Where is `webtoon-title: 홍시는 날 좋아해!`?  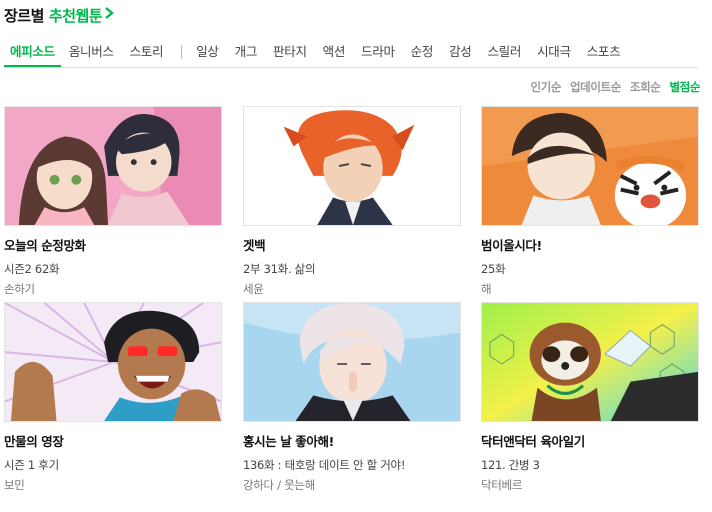 webtoon-title: 홍시는 날 좋아해! is located at coordinates (352, 440).